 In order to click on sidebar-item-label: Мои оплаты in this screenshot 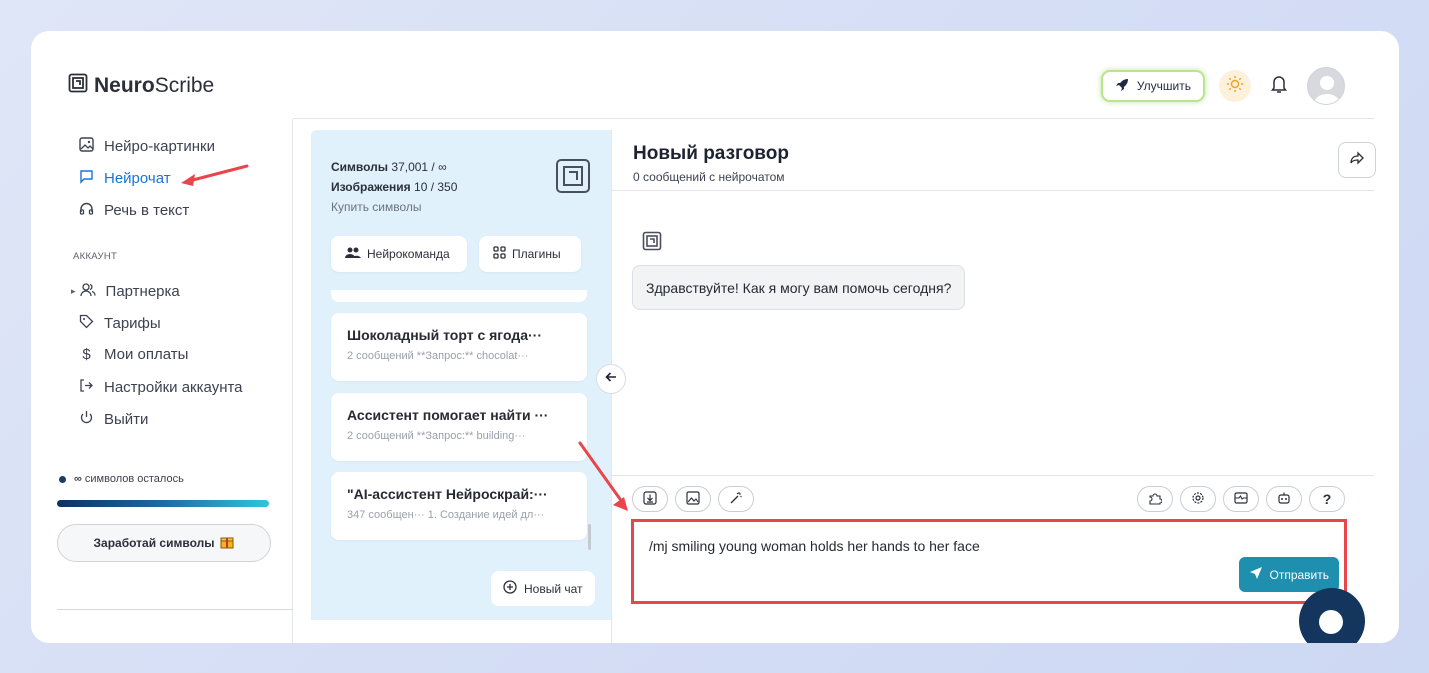, I will do `click(146, 354)`.